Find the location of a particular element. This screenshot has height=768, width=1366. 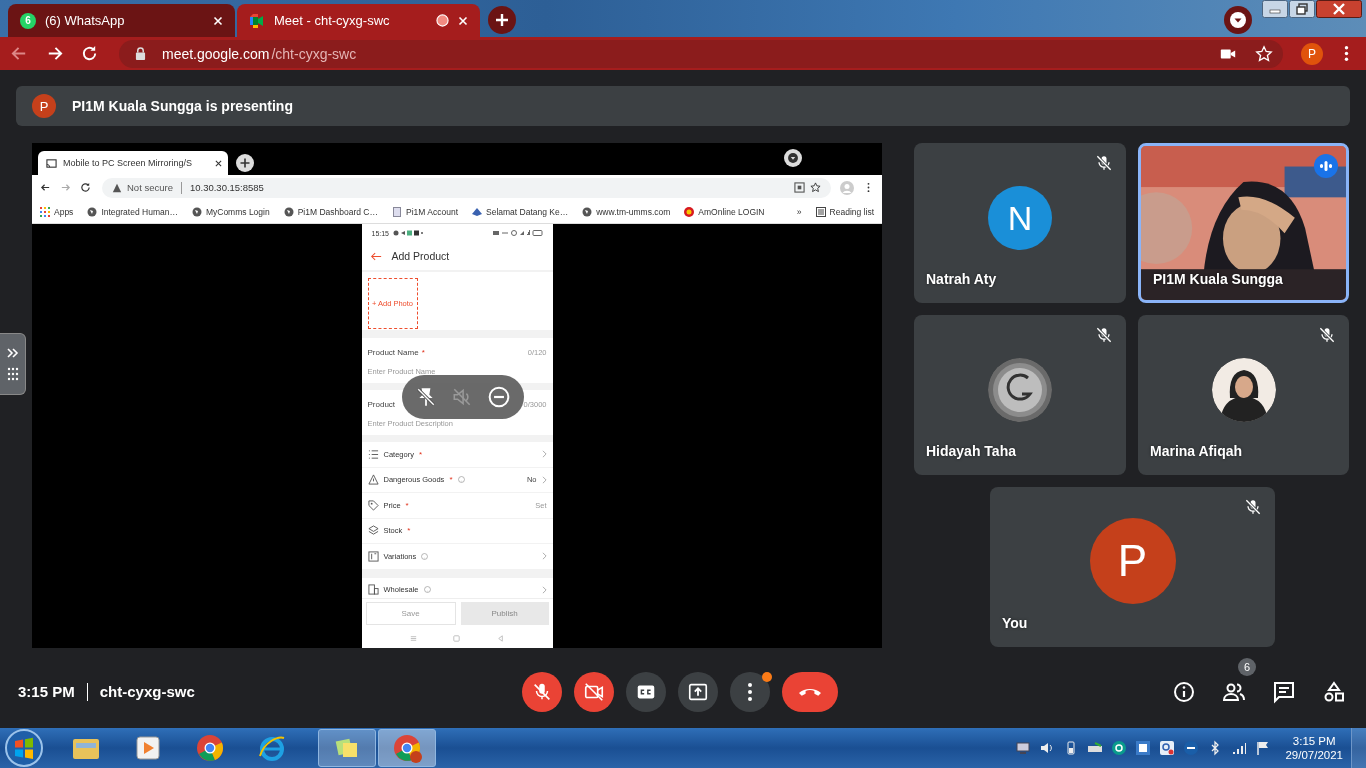

browser-tab: Mobile to PC Screen Mirroring/S is located at coordinates (133, 163).